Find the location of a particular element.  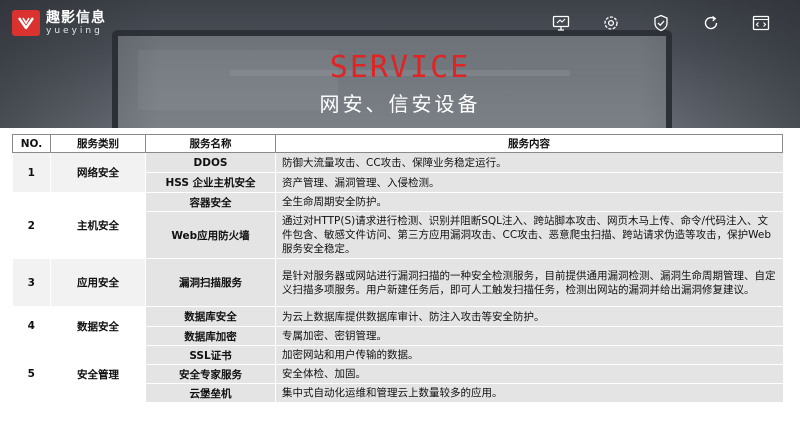

page-subtitle: 网安、信安设备 is located at coordinates (400, 104).